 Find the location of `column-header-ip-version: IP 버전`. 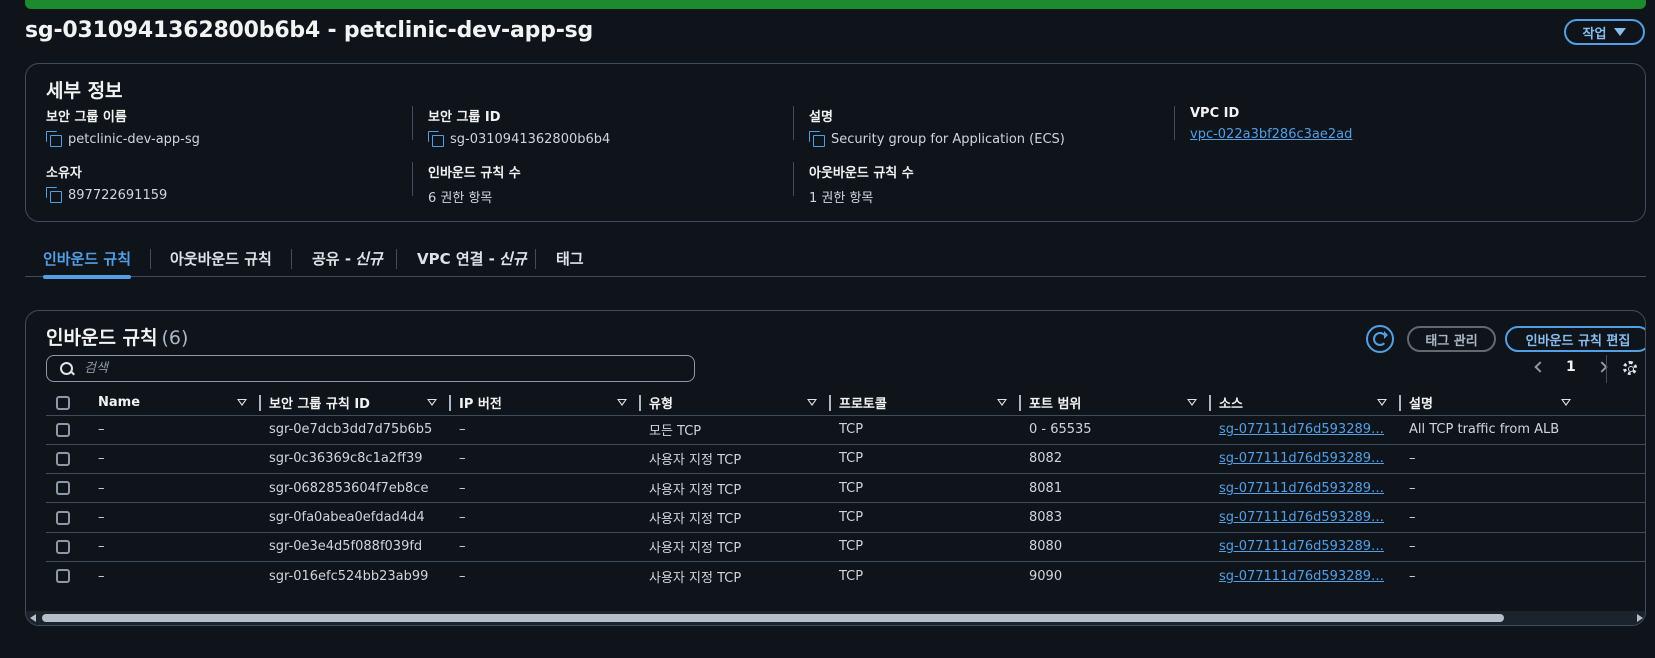

column-header-ip-version: IP 버전 is located at coordinates (546, 403).